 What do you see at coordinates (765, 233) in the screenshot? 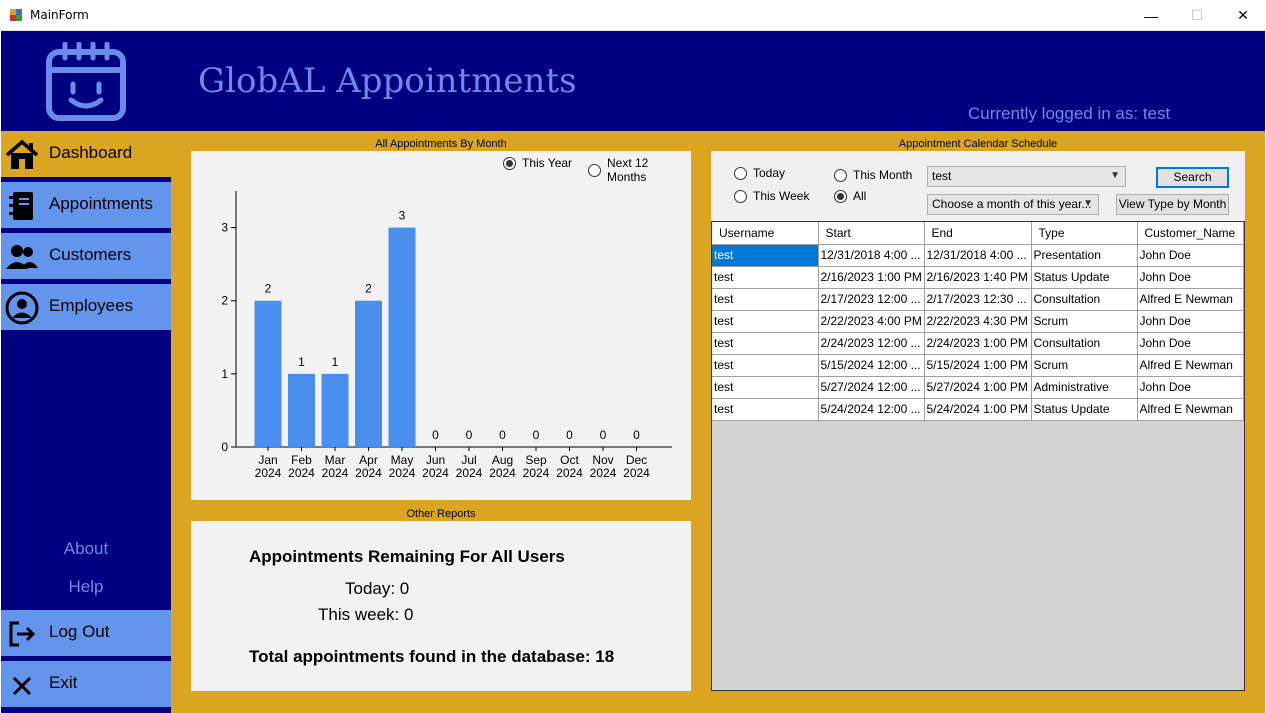
I see `column-header: Username` at bounding box center [765, 233].